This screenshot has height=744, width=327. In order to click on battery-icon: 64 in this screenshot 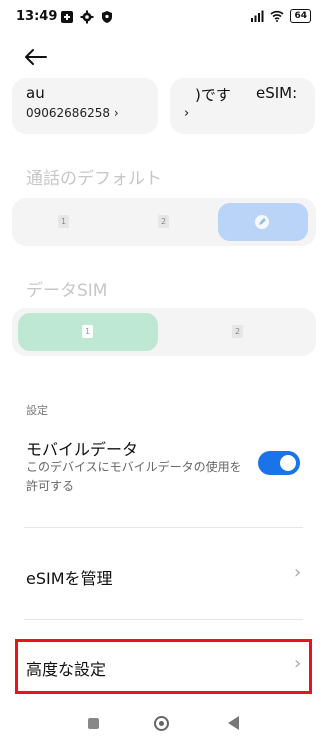, I will do `click(300, 16)`.